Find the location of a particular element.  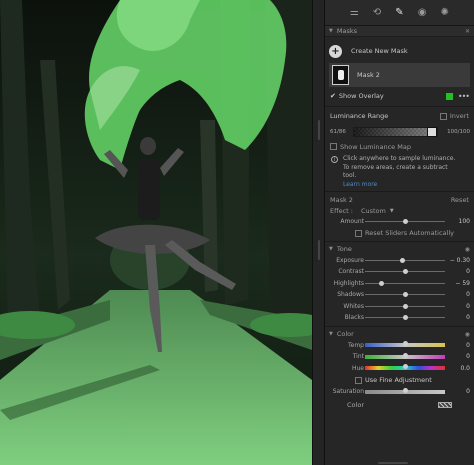

tone-highlights-slider: Highlights − 59 is located at coordinates (399, 284).